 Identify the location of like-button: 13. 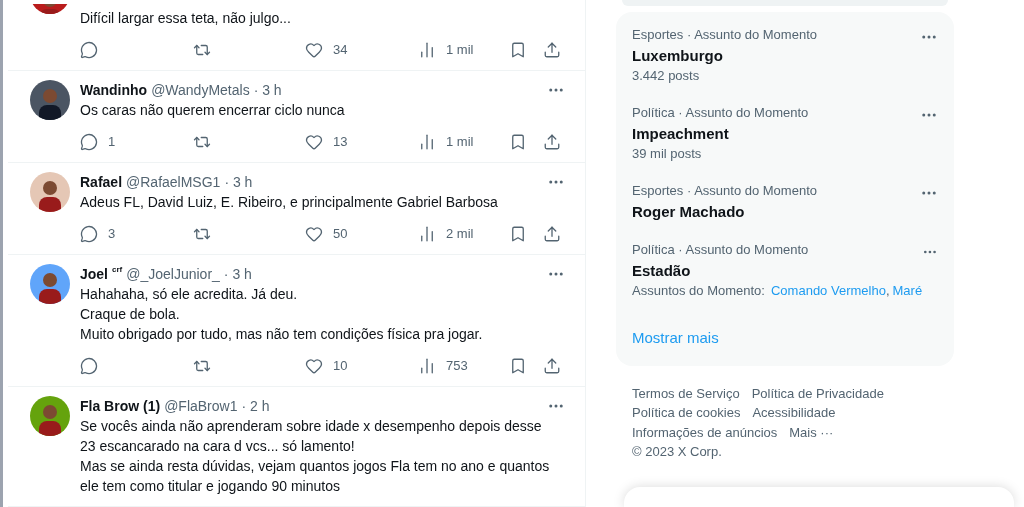
(326, 142).